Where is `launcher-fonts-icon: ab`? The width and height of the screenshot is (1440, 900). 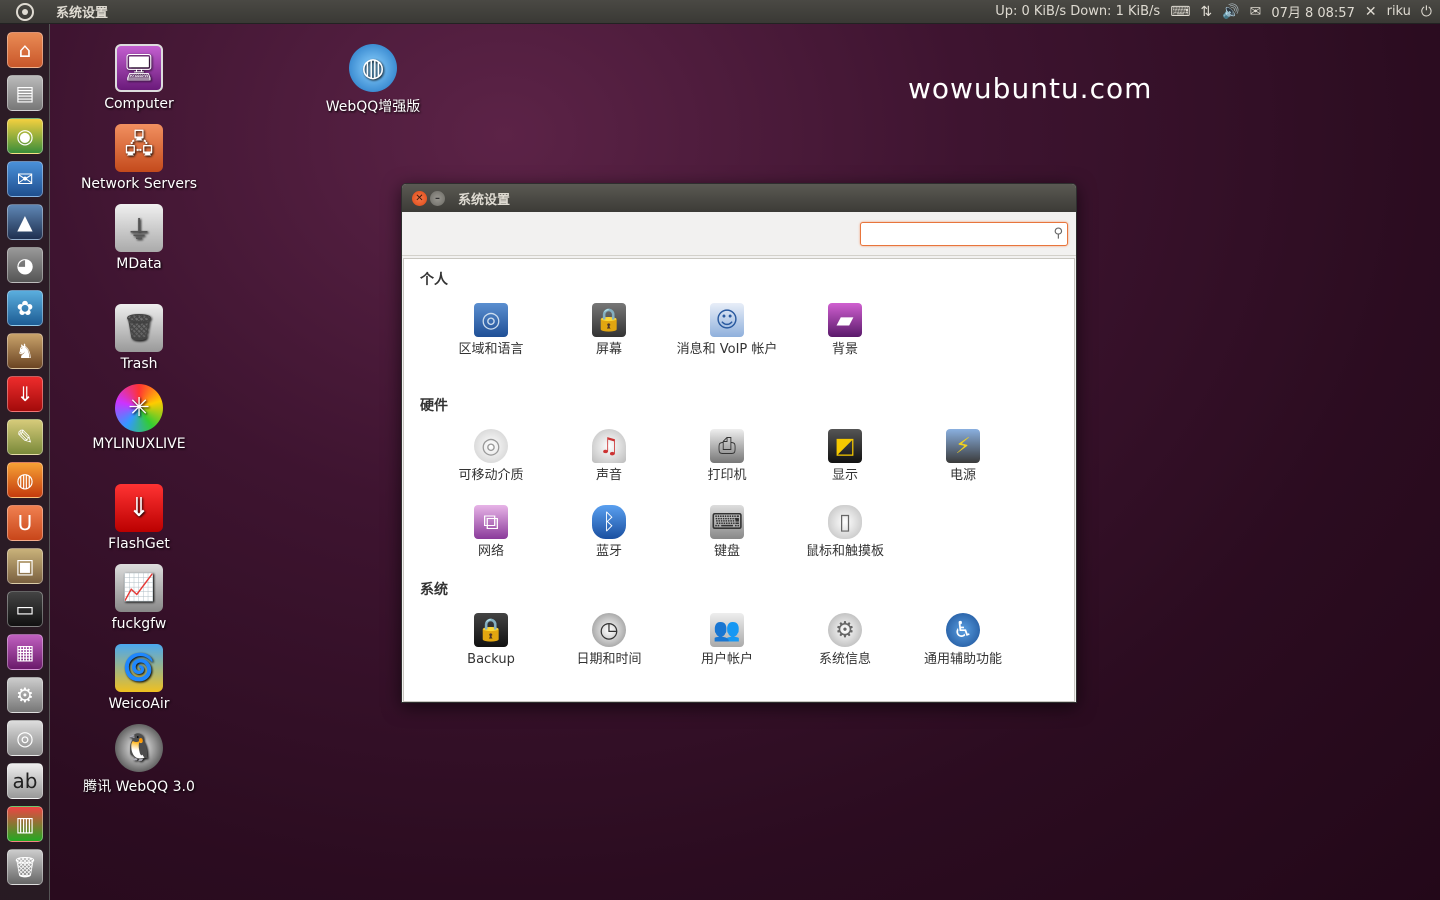
launcher-fonts-icon: ab is located at coordinates (25, 781).